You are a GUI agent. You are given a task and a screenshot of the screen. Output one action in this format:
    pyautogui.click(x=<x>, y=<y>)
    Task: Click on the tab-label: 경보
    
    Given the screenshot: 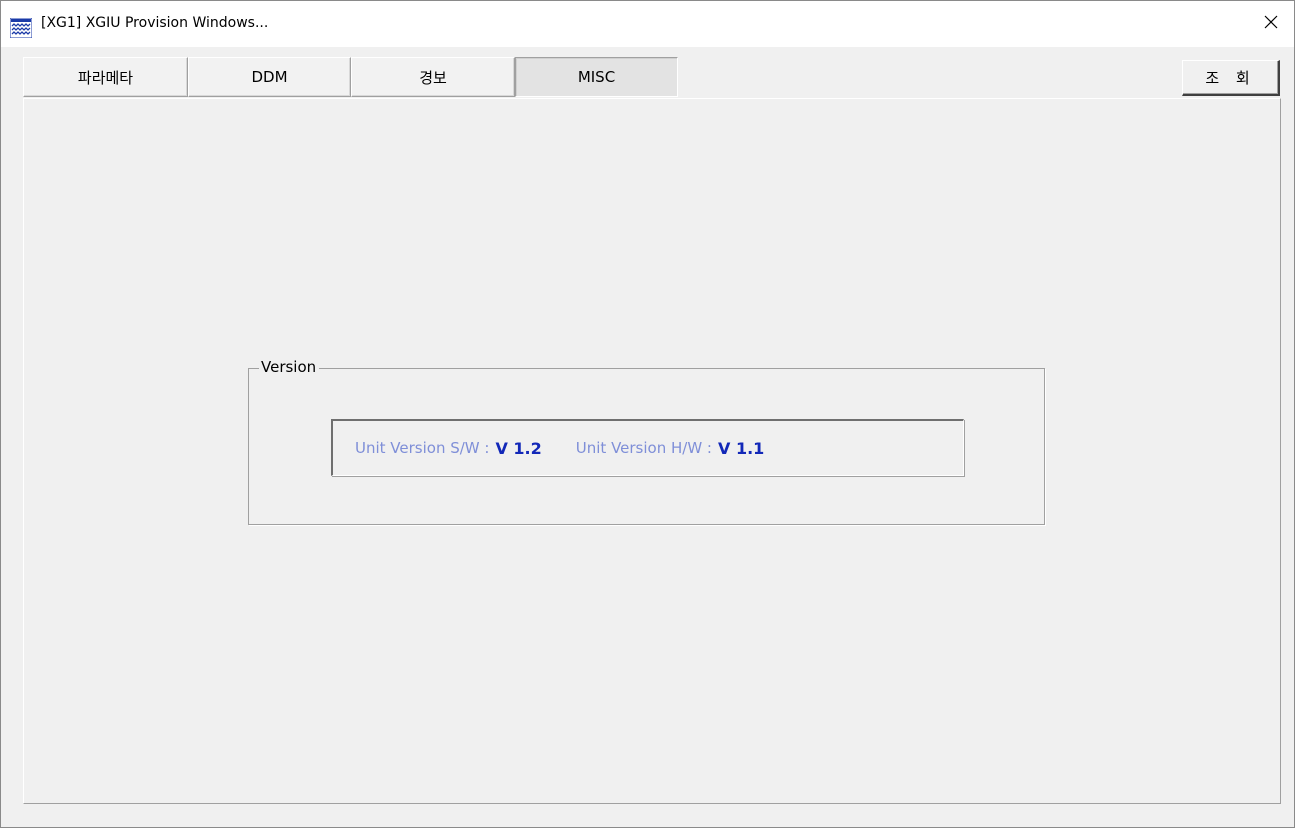 What is the action you would take?
    pyautogui.click(x=433, y=77)
    